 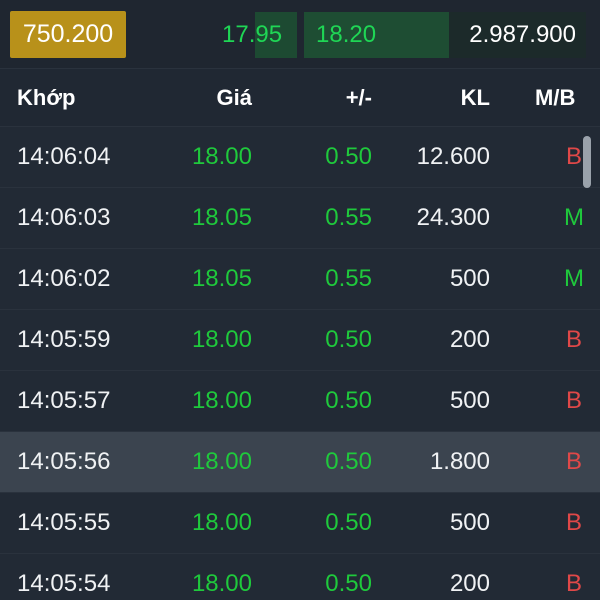 I want to click on trade-time: 14:06:02, so click(x=64, y=278).